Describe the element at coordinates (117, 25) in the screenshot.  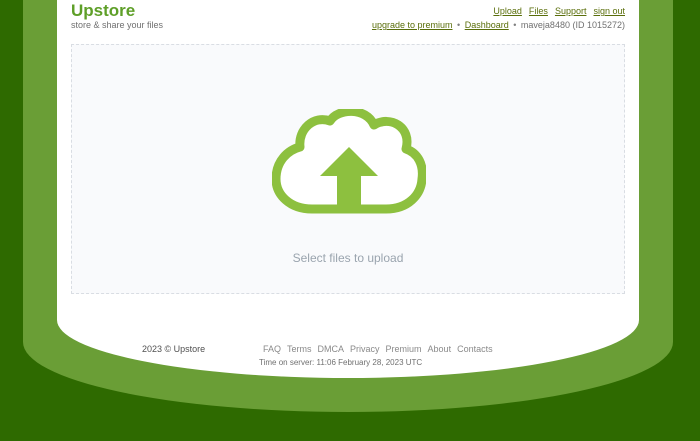
I see `tagline: store & share your files` at that location.